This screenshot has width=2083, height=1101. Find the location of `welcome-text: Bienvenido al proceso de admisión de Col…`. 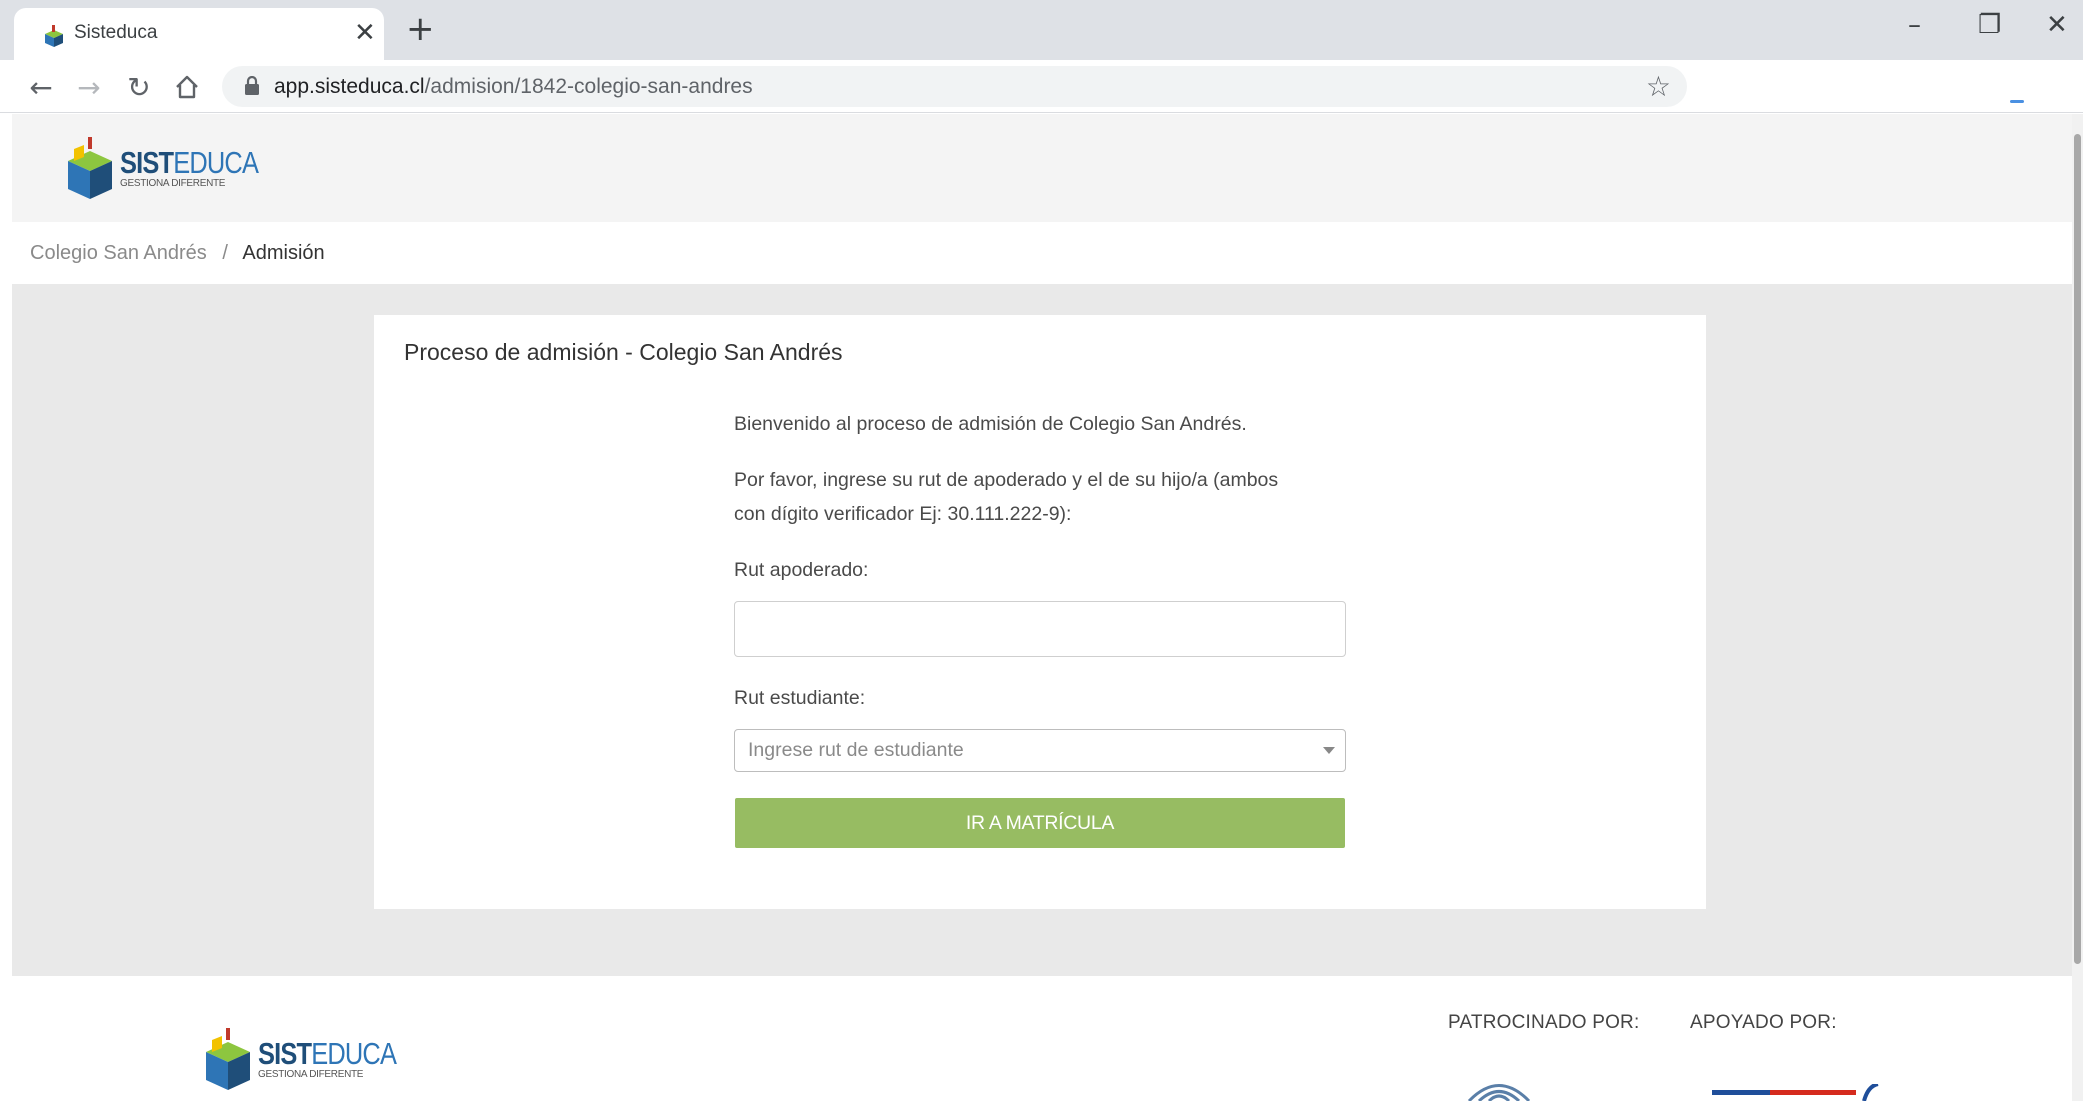

welcome-text: Bienvenido al proceso de admisión de Col… is located at coordinates (990, 424).